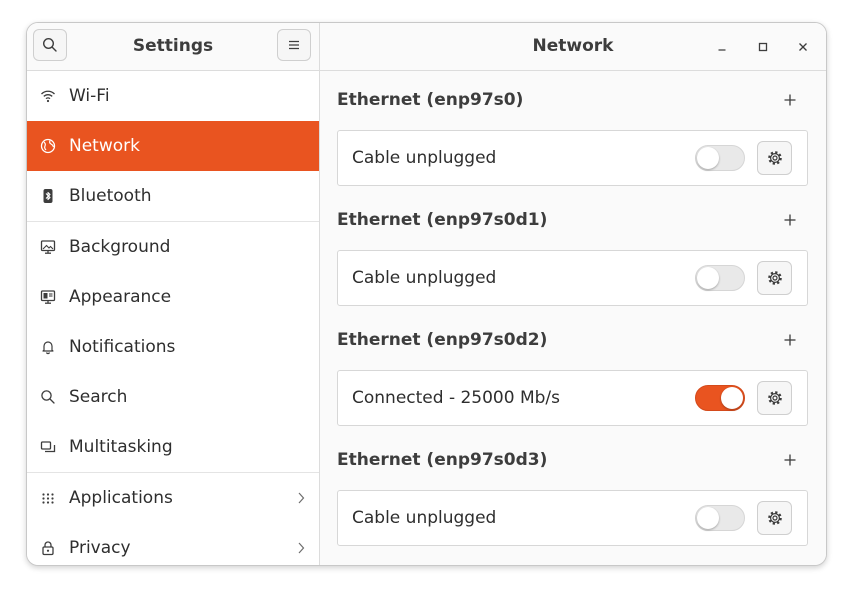 This screenshot has width=851, height=593. What do you see at coordinates (110, 196) in the screenshot?
I see `sidebar-item-label: Bluetooth` at bounding box center [110, 196].